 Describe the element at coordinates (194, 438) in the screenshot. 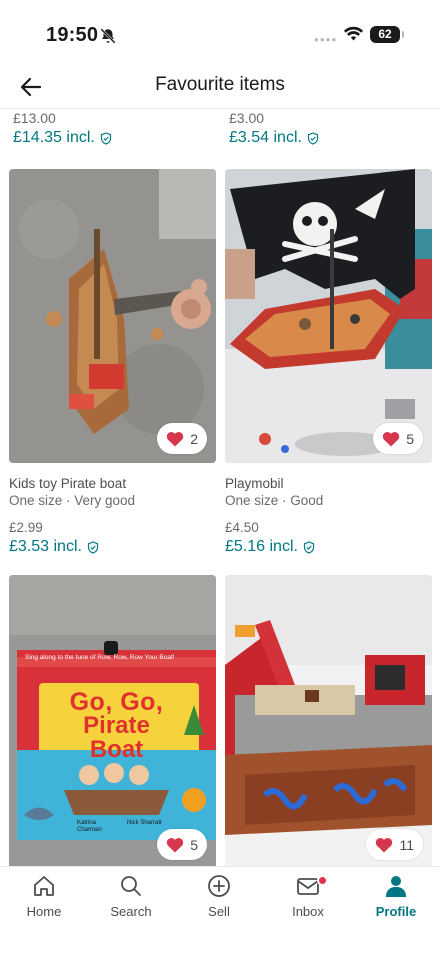

I see `favourite-count: 2` at that location.